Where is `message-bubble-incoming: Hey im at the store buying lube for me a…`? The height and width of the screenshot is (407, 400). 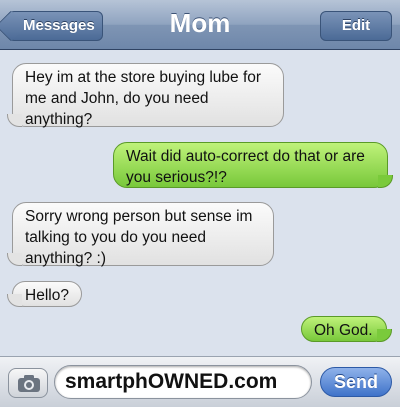 message-bubble-incoming: Hey im at the store buying lube for me a… is located at coordinates (145, 95).